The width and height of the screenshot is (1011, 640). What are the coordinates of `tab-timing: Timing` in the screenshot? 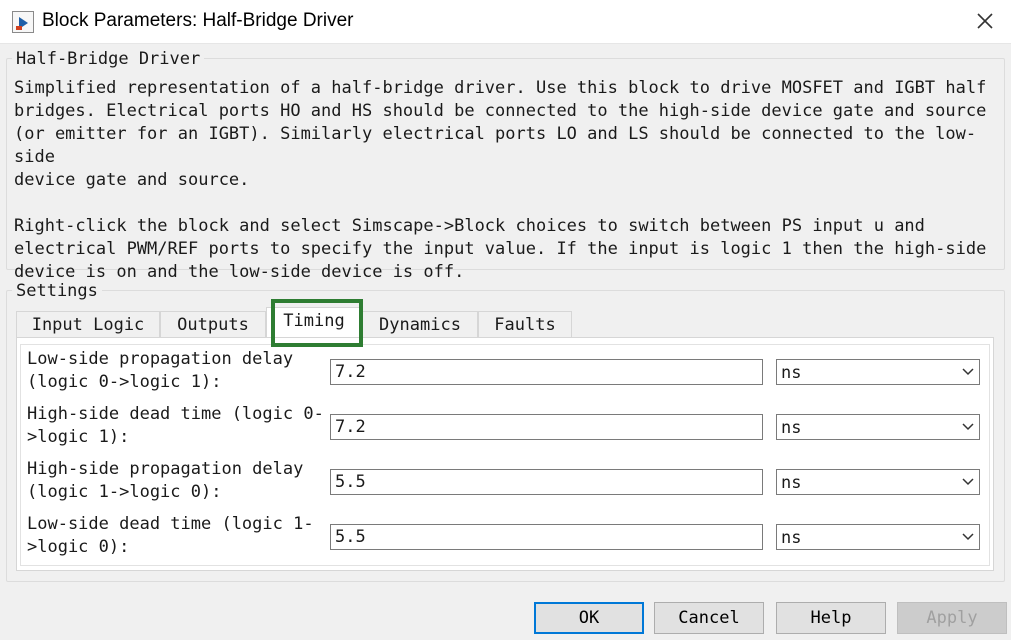 It's located at (314, 322).